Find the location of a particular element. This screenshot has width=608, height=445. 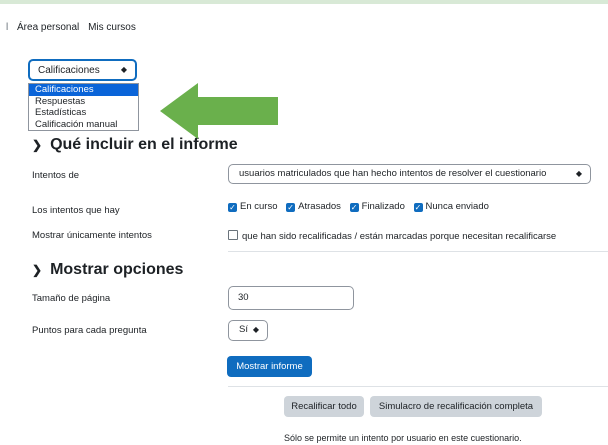

regrade-all-button: Recalificar todo is located at coordinates (324, 406).